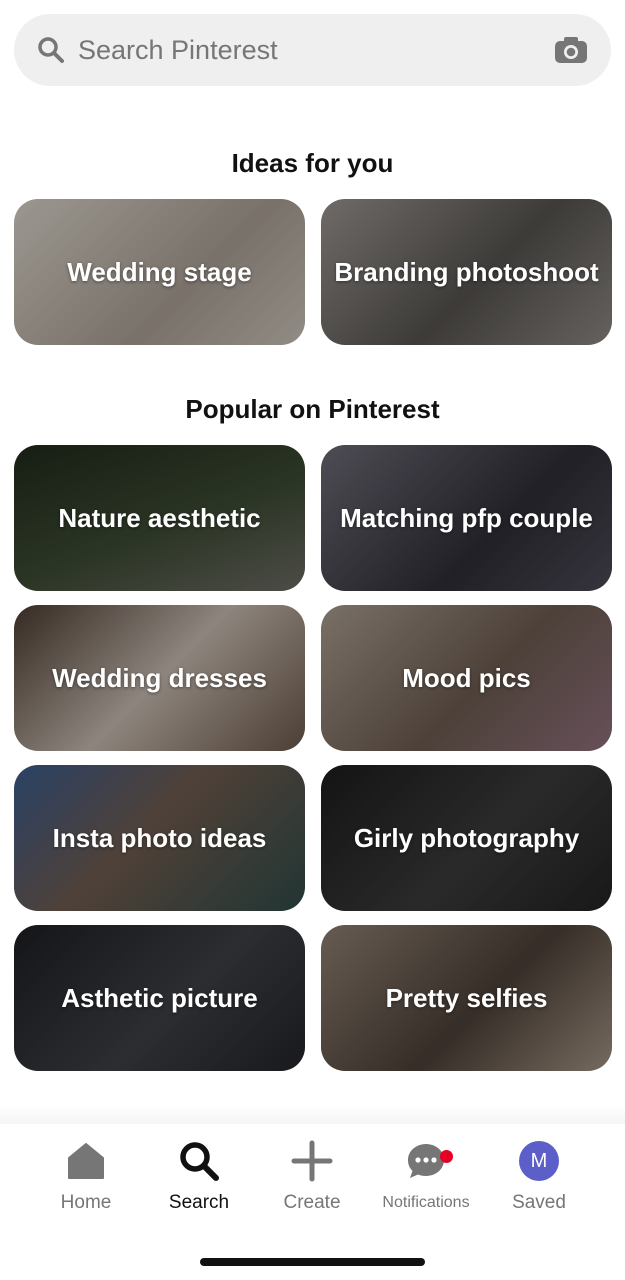  I want to click on popular-tile-matching-pfp-couple: Matching pfp couple, so click(466, 518).